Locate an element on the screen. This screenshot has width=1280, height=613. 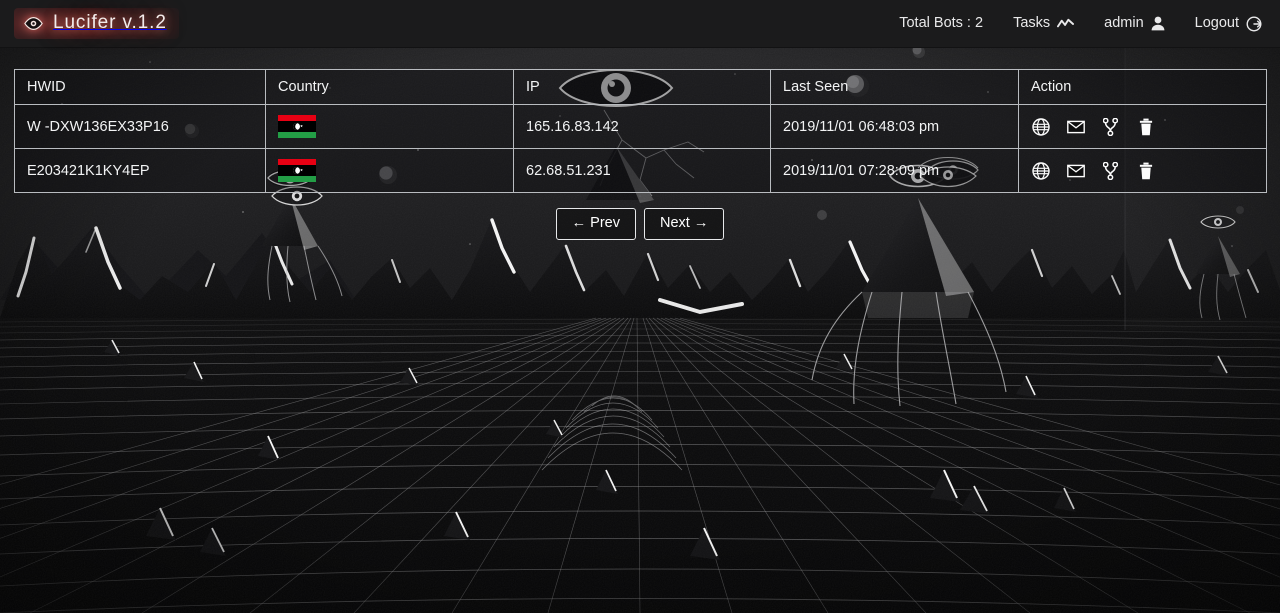
sign-out-icon is located at coordinates (1254, 24).